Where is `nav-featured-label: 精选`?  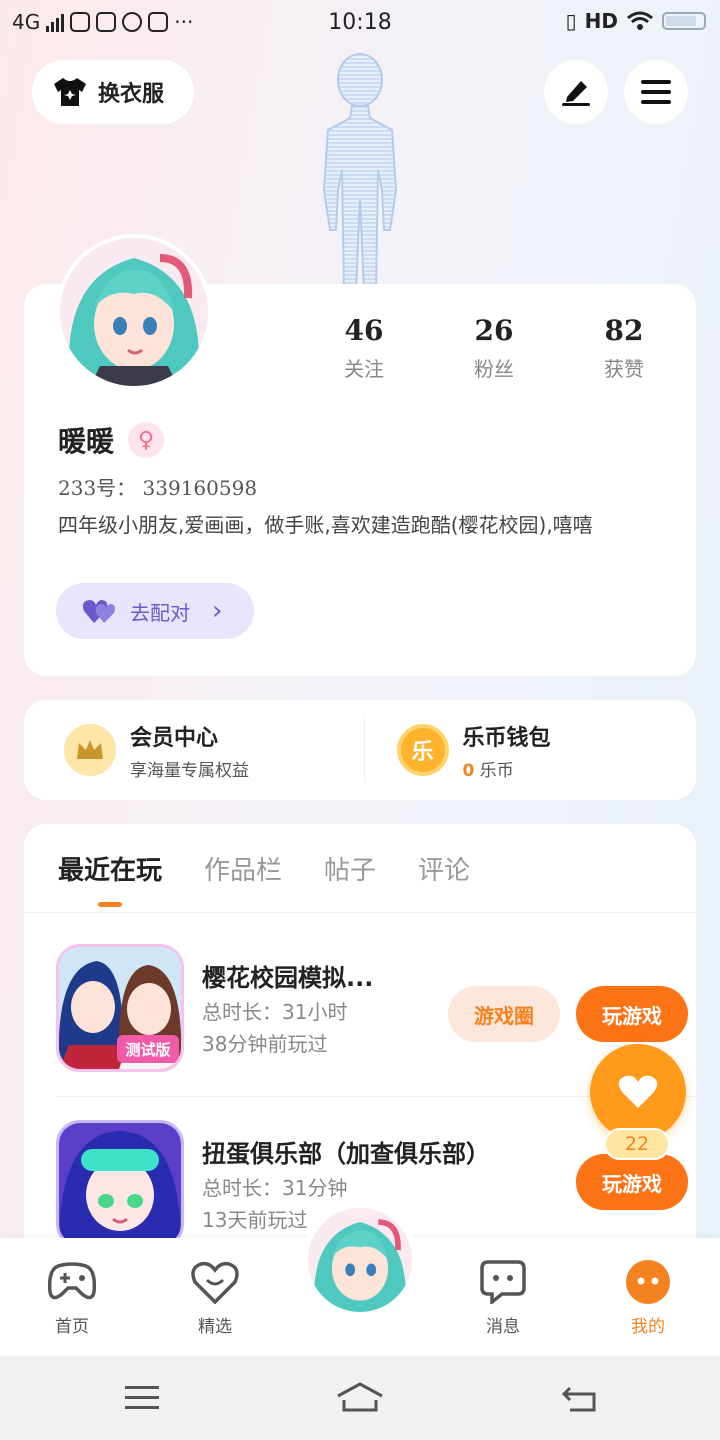
nav-featured-label: 精选 is located at coordinates (215, 1327).